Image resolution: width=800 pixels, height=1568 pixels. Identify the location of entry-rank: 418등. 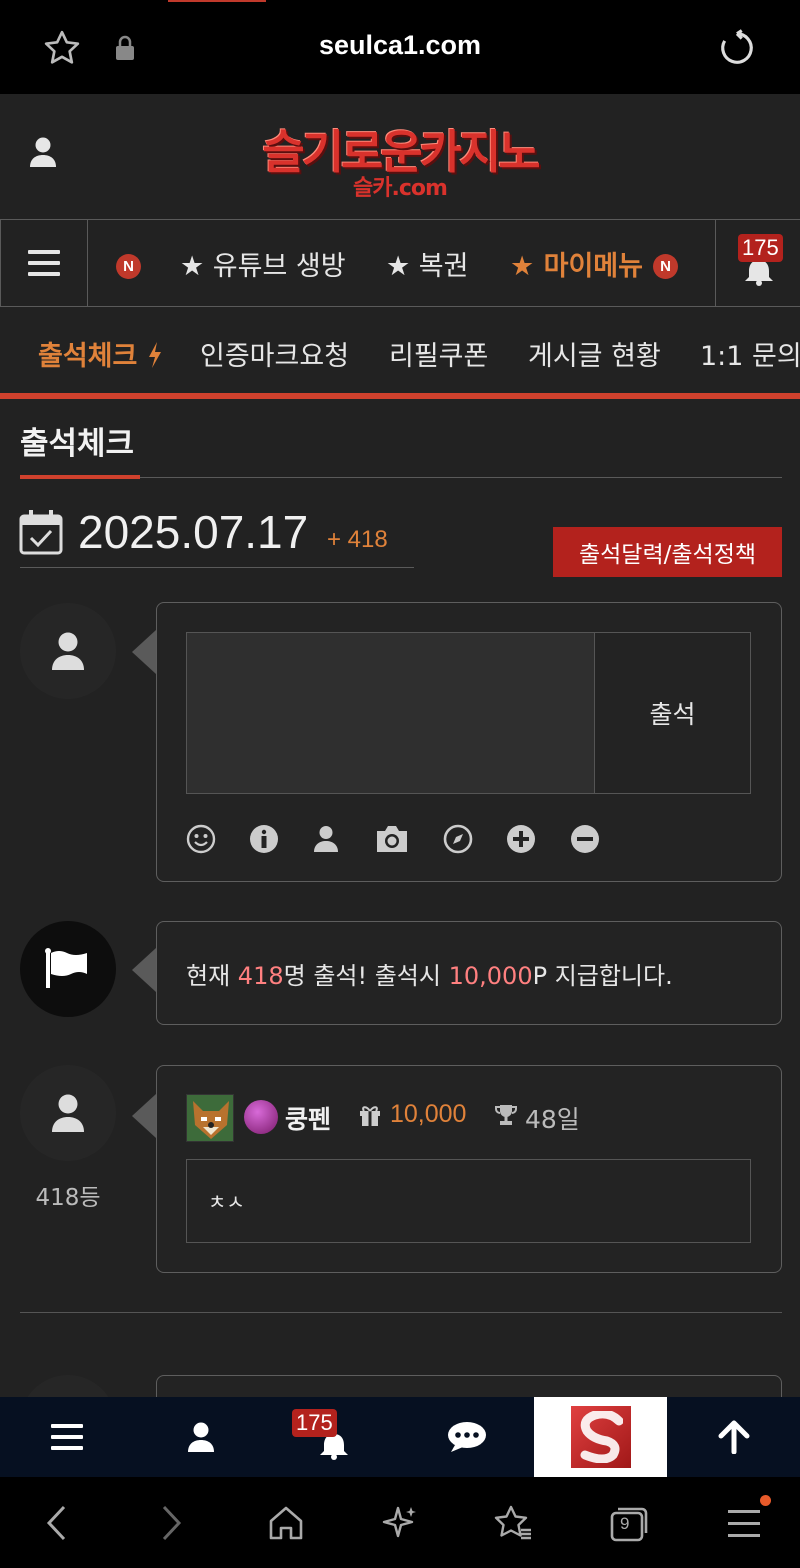
(68, 1198).